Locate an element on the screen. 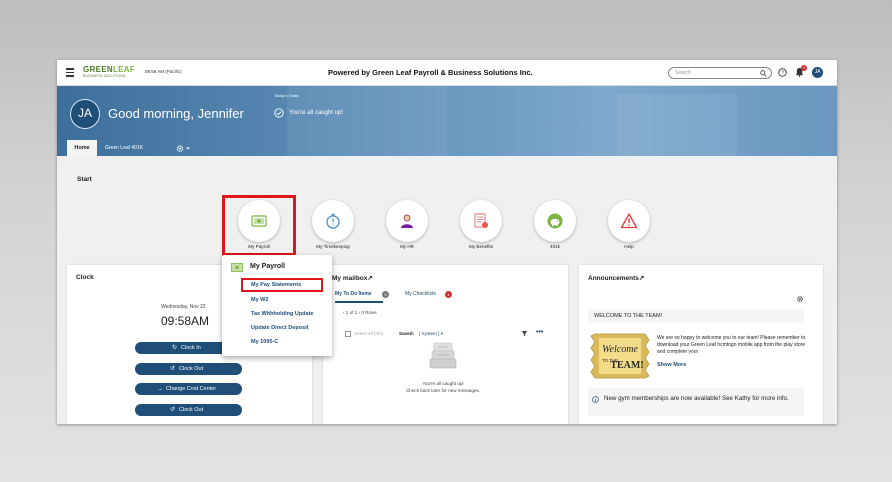 Image resolution: width=892 pixels, height=482 pixels. pager: ‹ 1 of 1 › 0 Rows is located at coordinates (360, 312).